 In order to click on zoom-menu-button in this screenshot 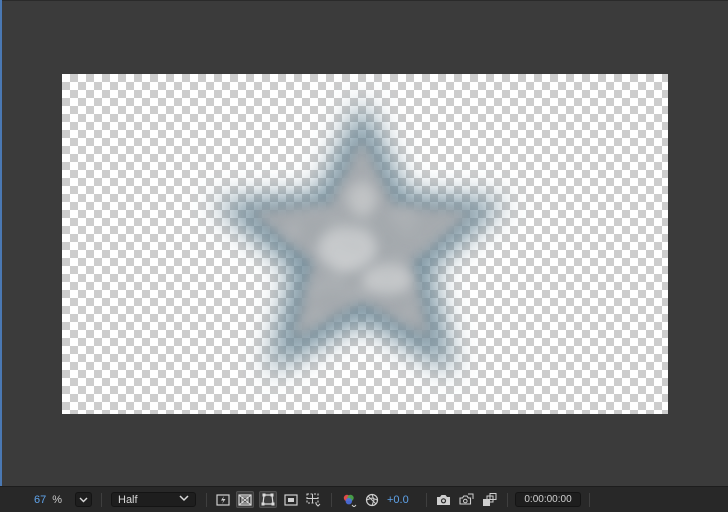, I will do `click(83, 499)`.